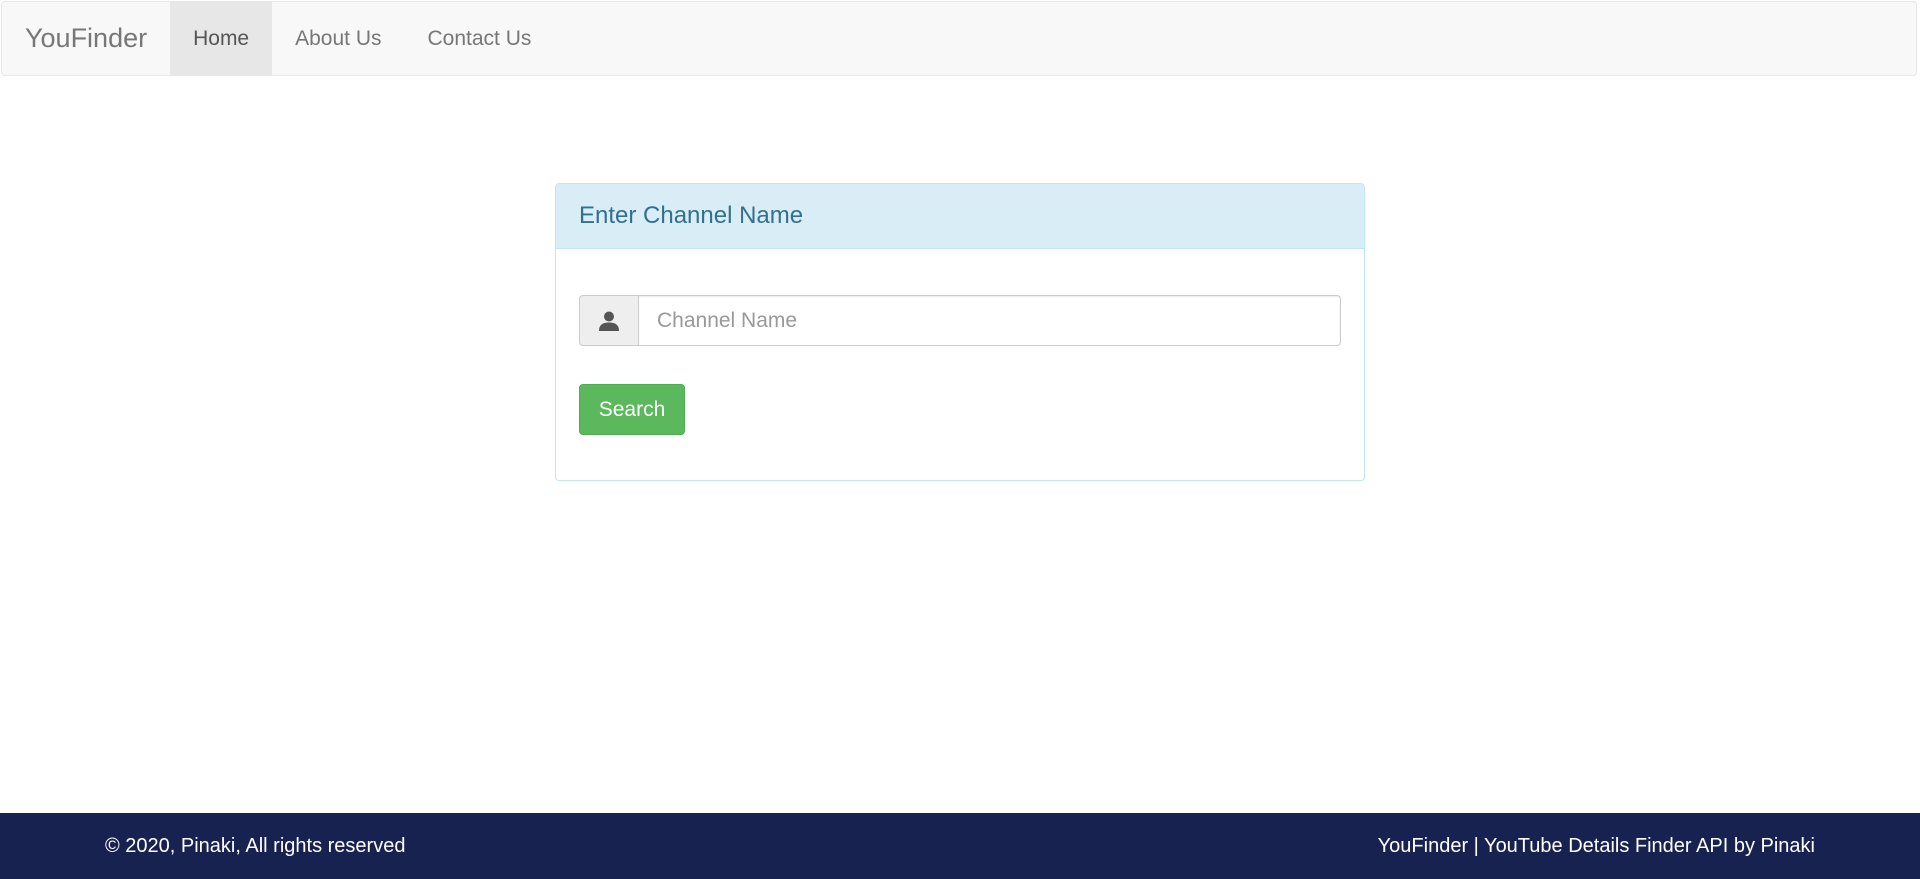  What do you see at coordinates (989, 320) in the screenshot?
I see `channel-name-input` at bounding box center [989, 320].